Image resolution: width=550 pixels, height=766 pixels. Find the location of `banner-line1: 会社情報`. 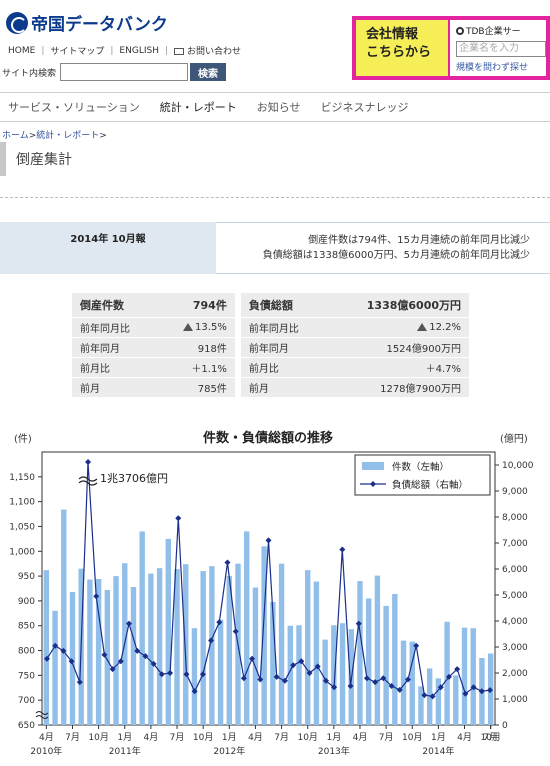

banner-line1: 会社情報 is located at coordinates (392, 34).